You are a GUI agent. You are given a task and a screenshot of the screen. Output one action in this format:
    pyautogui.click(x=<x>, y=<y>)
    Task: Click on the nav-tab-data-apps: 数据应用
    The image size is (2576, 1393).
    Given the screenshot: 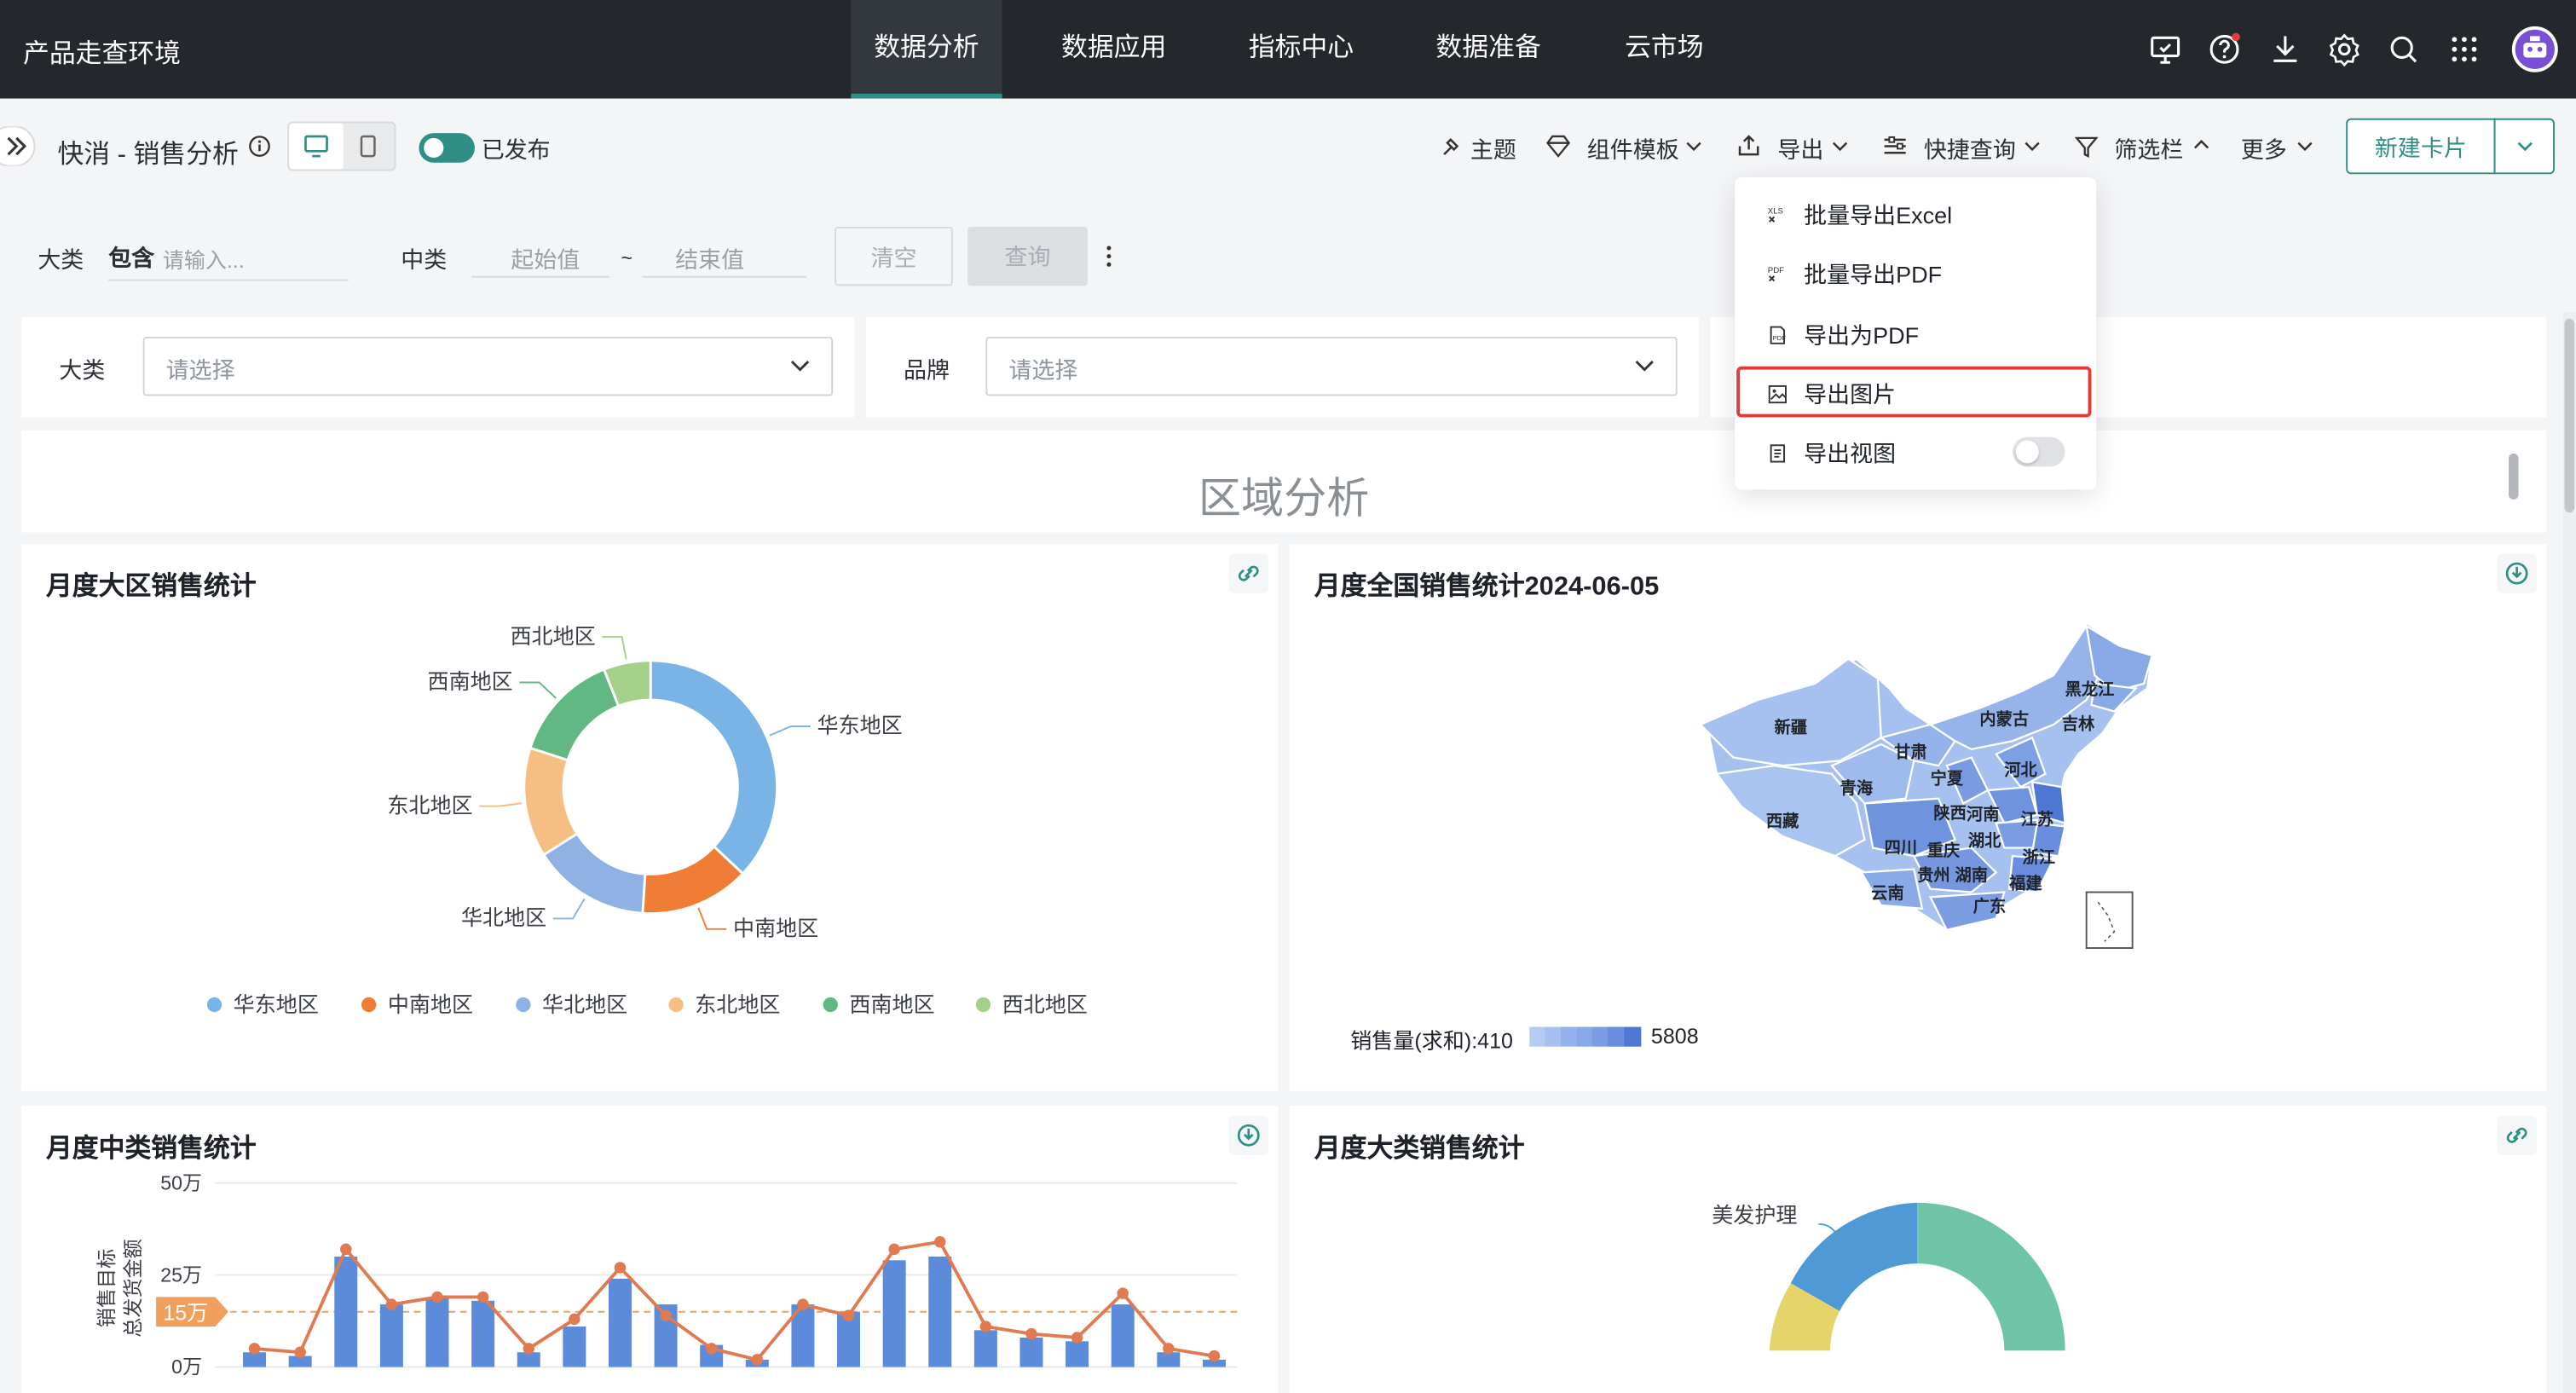 What is the action you would take?
    pyautogui.click(x=1113, y=50)
    